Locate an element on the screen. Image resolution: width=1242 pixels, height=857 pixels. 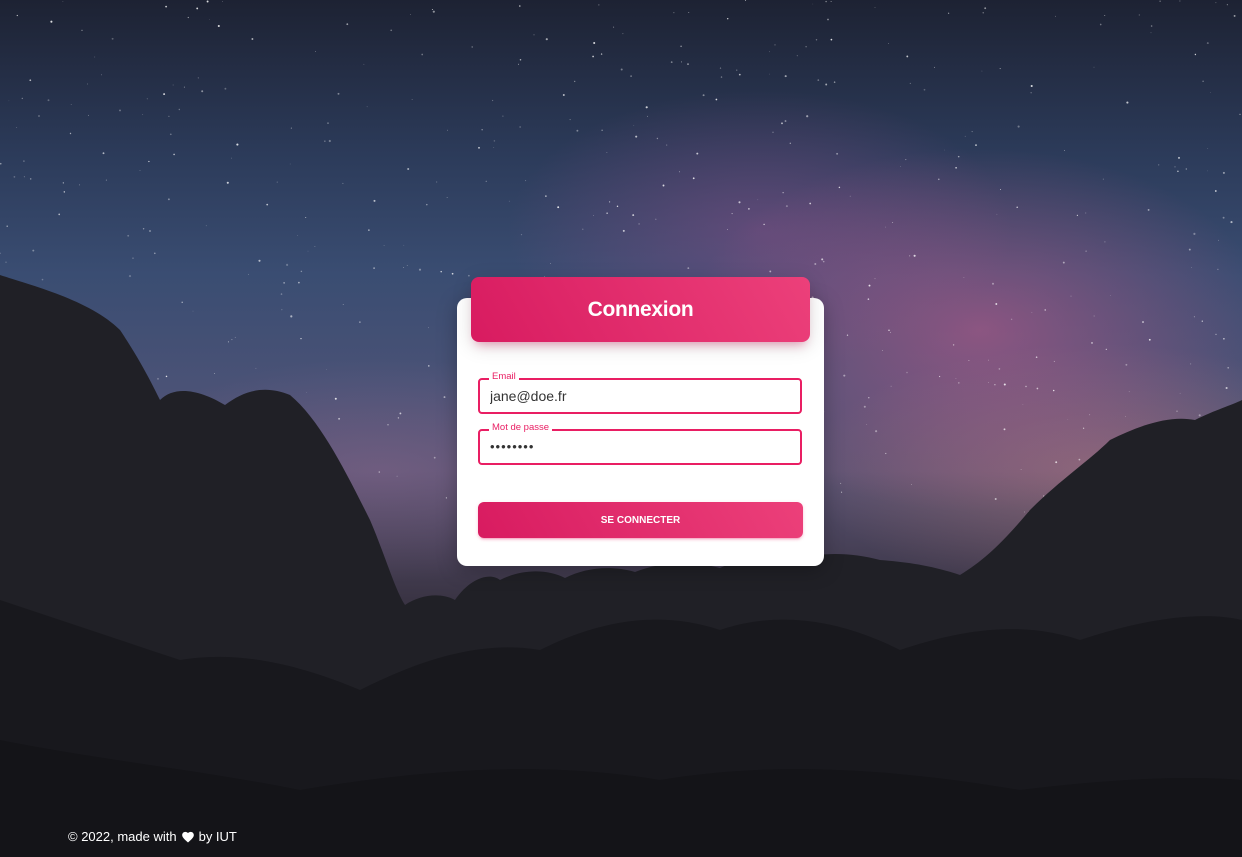
email-input is located at coordinates (640, 396).